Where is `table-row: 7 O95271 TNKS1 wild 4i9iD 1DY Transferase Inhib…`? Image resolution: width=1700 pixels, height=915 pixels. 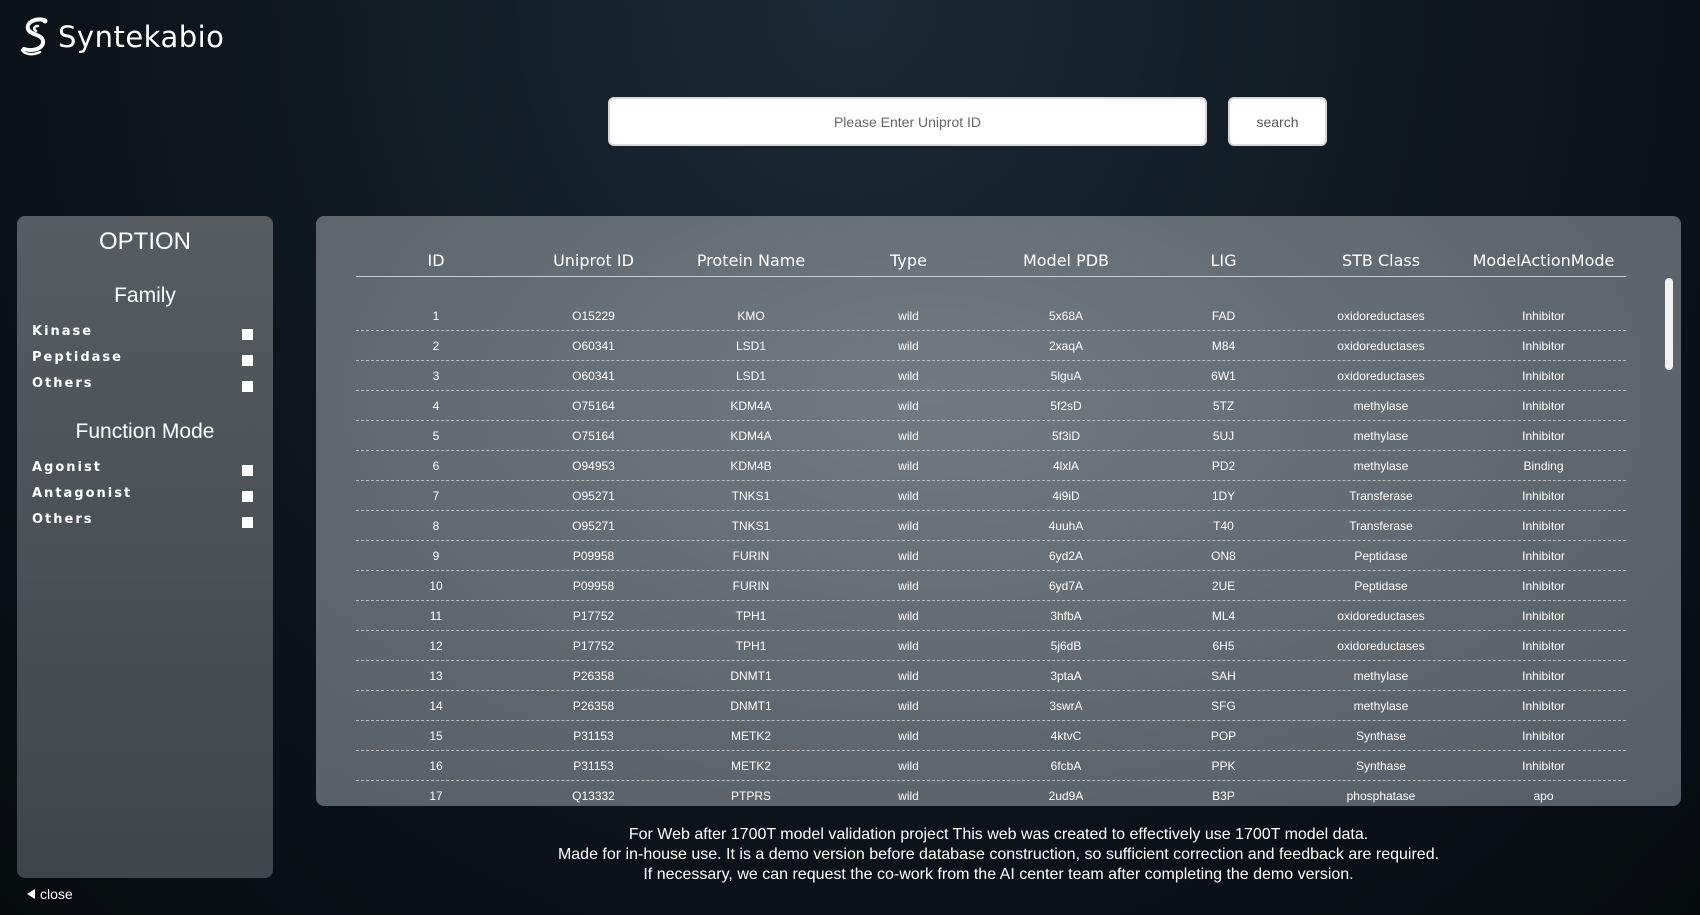 table-row: 7 O95271 TNKS1 wild 4i9iD 1DY Transferase Inhib… is located at coordinates (991, 496).